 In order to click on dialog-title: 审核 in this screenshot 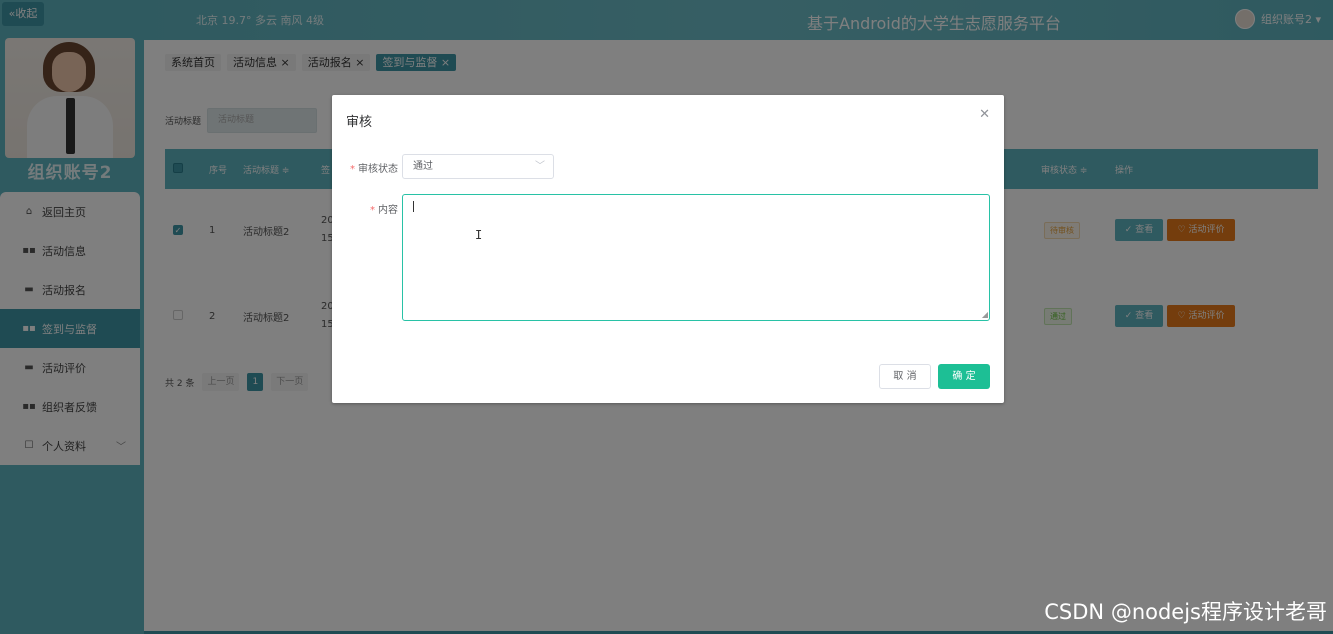, I will do `click(359, 122)`.